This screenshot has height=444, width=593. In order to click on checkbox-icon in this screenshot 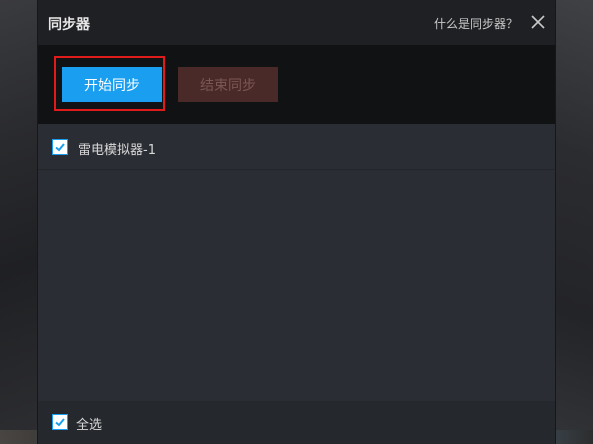, I will do `click(60, 147)`.